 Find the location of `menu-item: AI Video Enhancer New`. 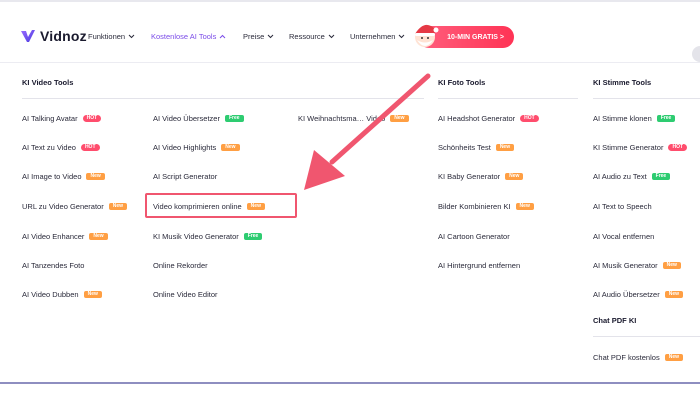

menu-item: AI Video Enhancer New is located at coordinates (65, 236).